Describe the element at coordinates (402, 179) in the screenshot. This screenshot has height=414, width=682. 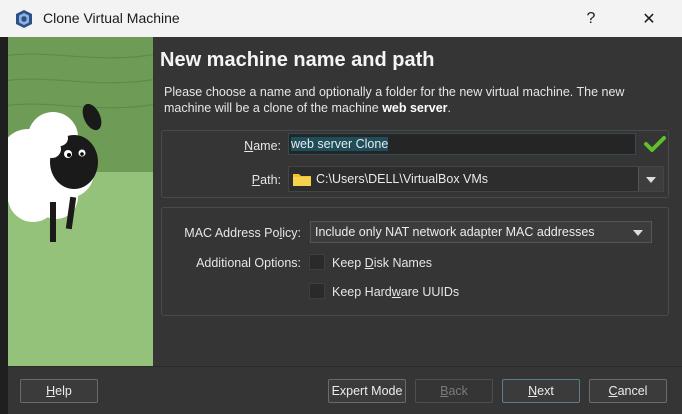
I see `path-value: C:\Users\DELL\VirtualBox VMs` at that location.